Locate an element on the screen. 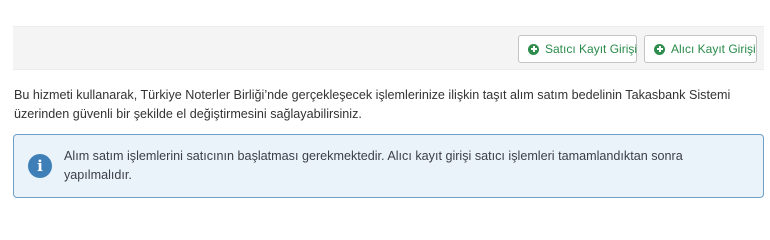  buyer-registration-button: Alıcı Kayıt Girişi is located at coordinates (700, 49).